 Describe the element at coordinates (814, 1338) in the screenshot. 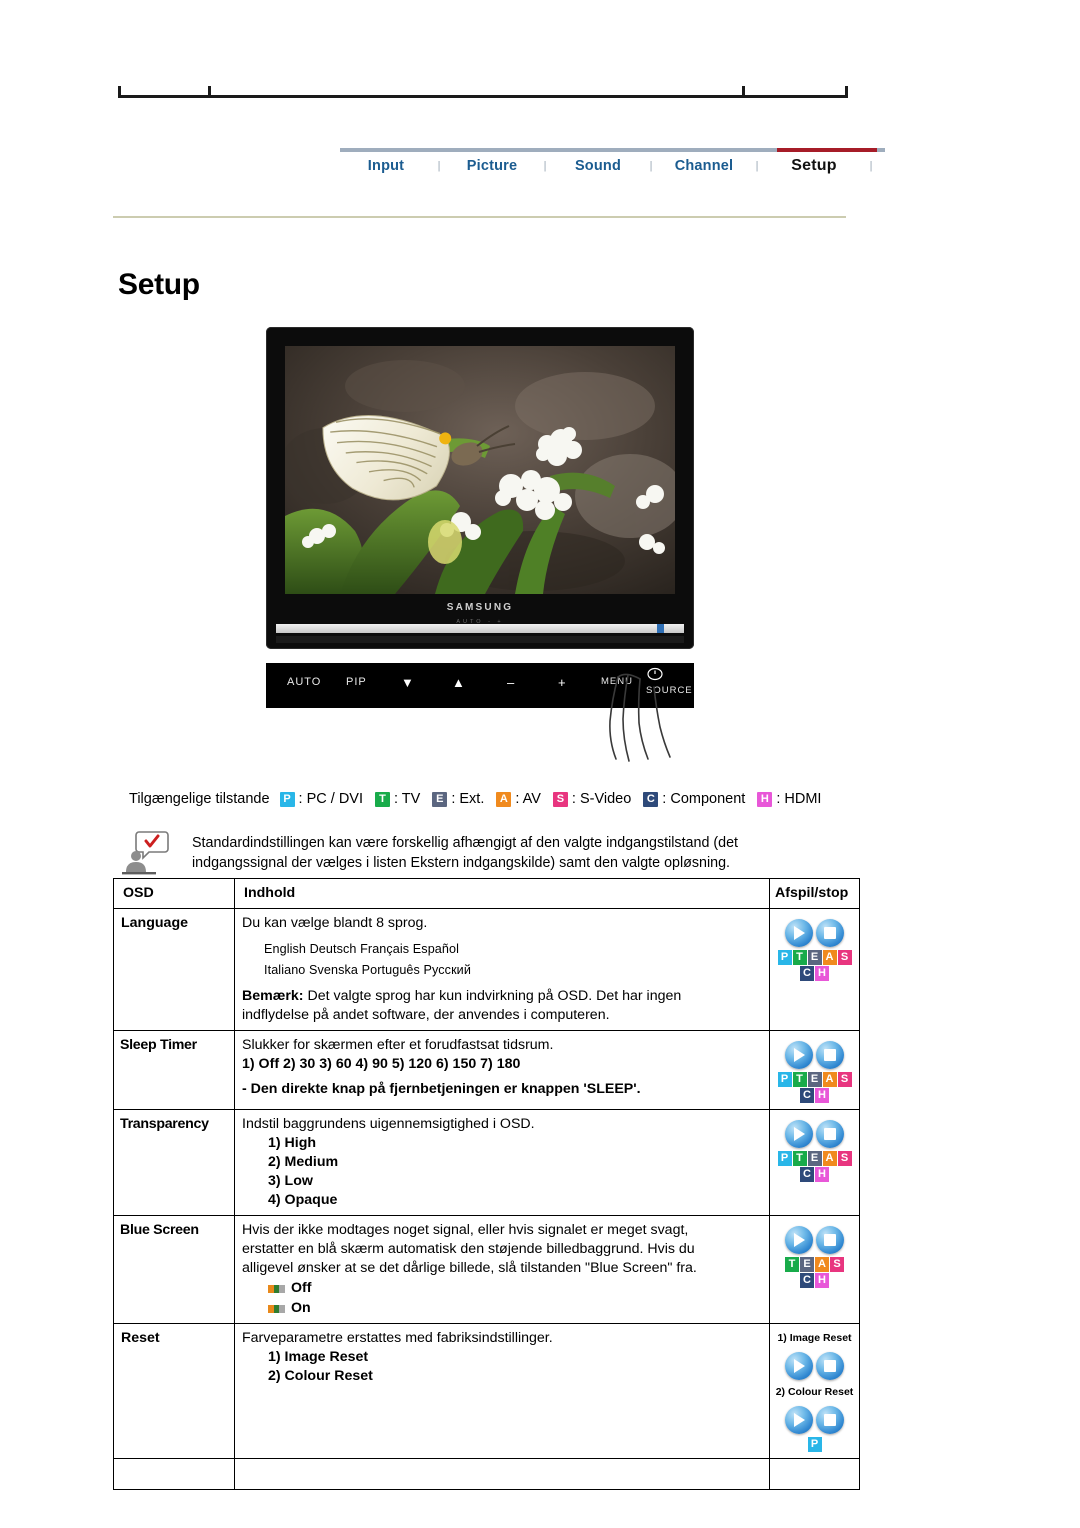

I see `reset-badge-caption-1: 1) Image Reset` at that location.